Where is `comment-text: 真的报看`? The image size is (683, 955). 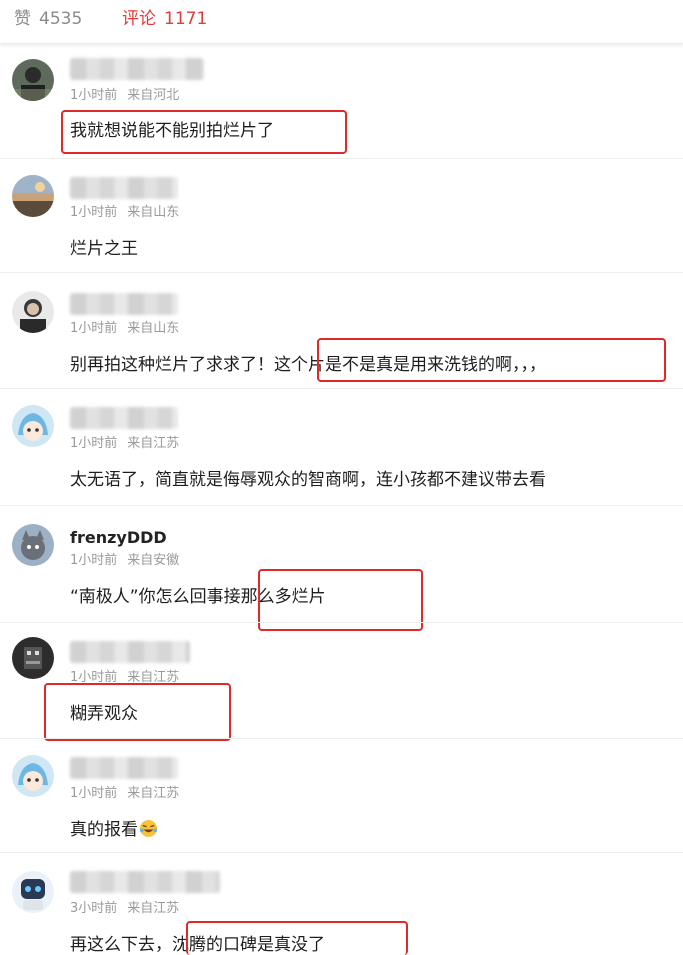
comment-text: 真的报看 is located at coordinates (114, 827).